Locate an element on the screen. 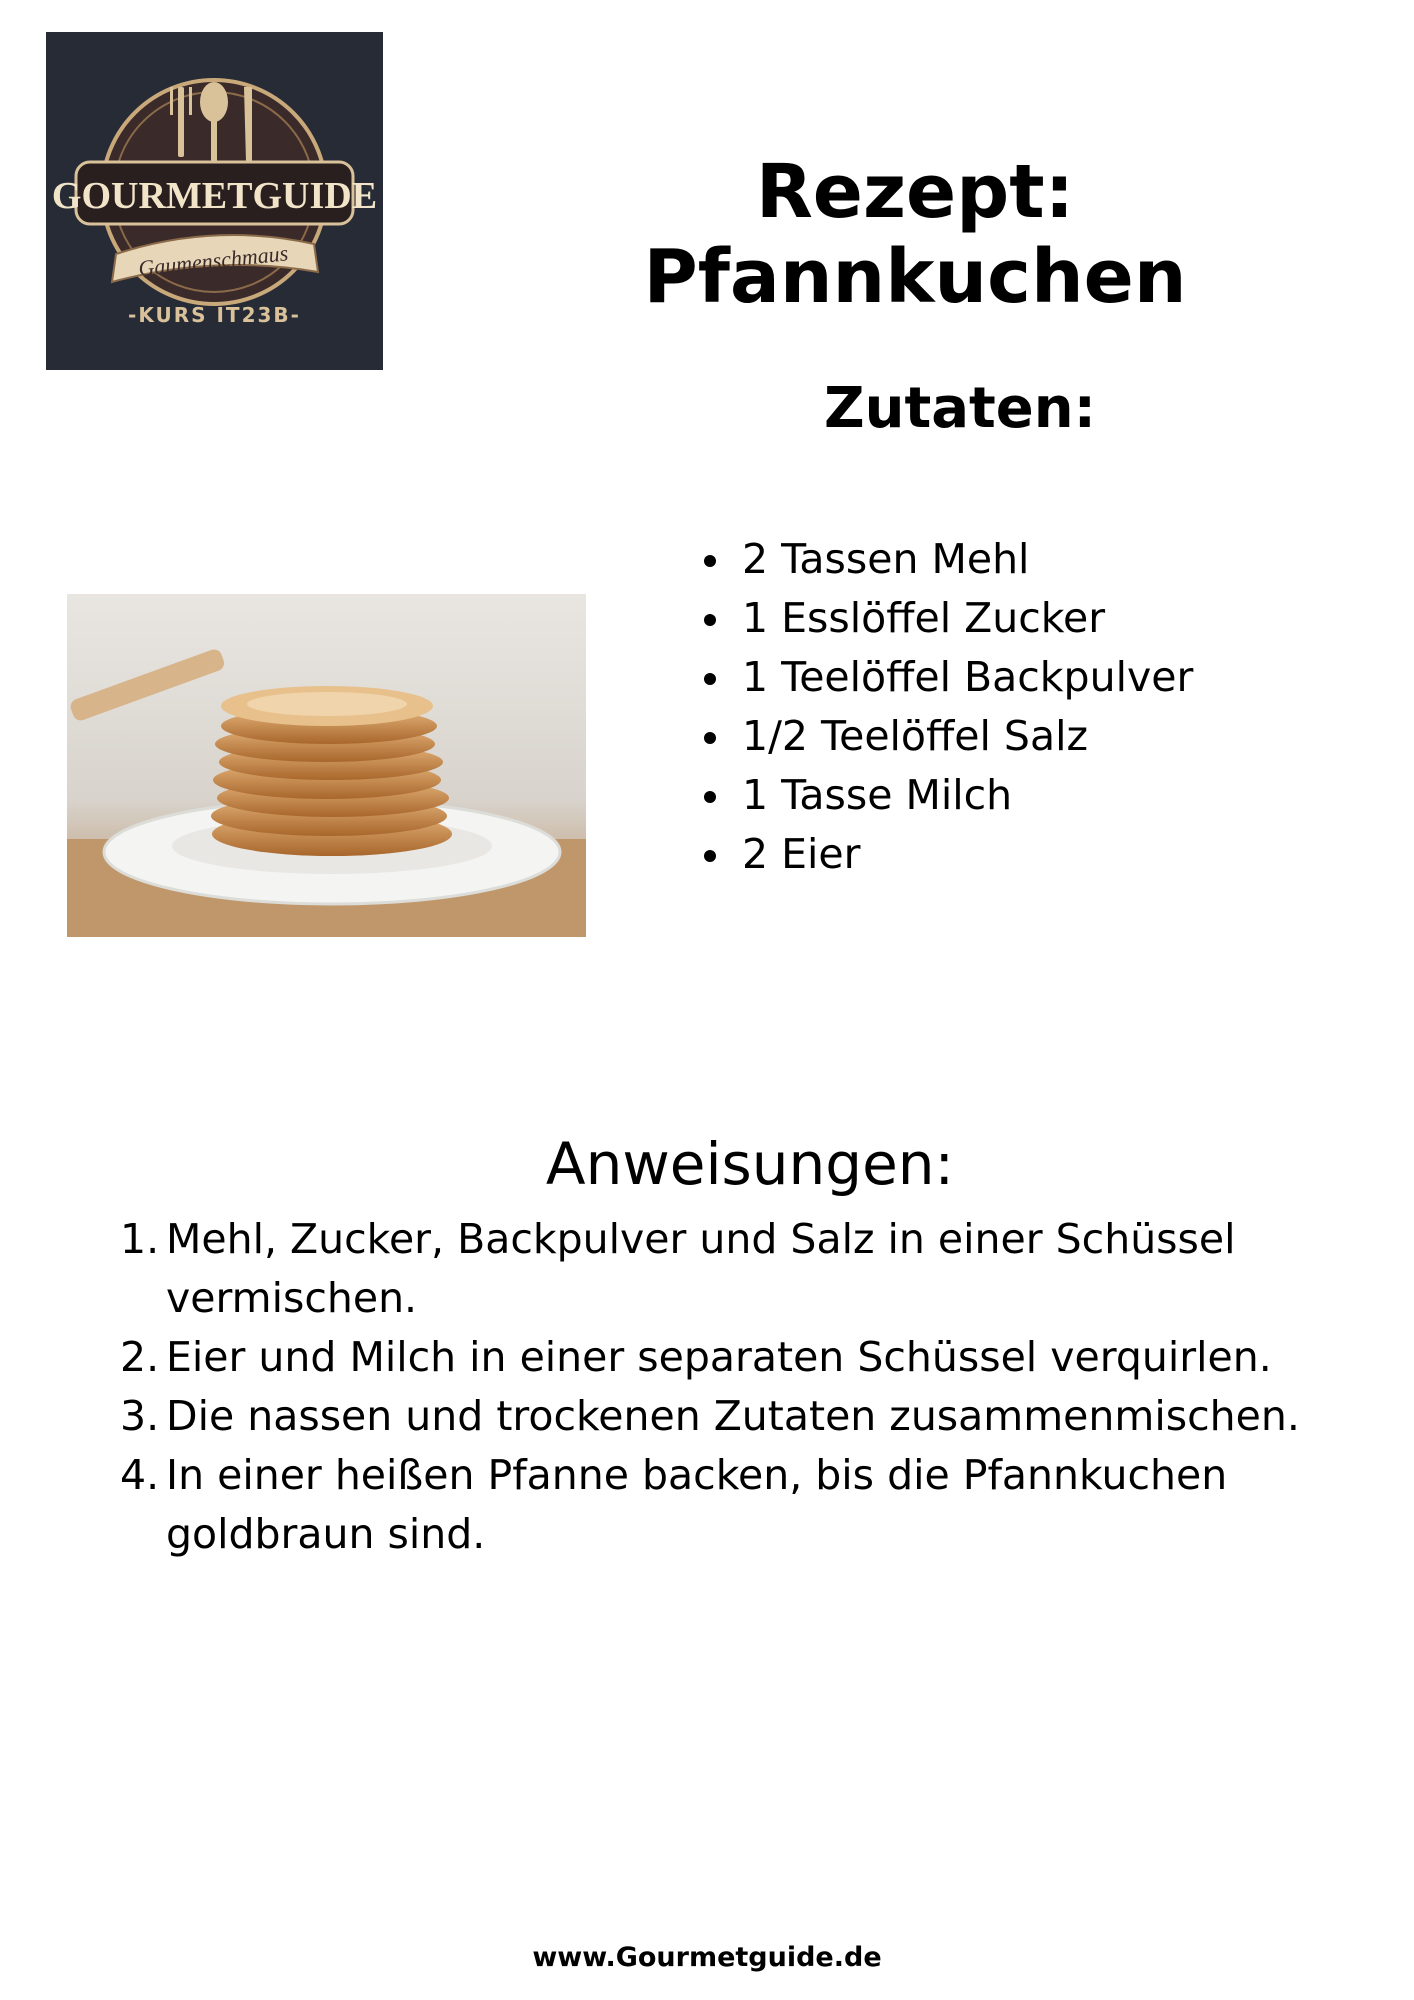 This screenshot has height=2000, width=1414. step-number: 1. is located at coordinates (140, 1239).